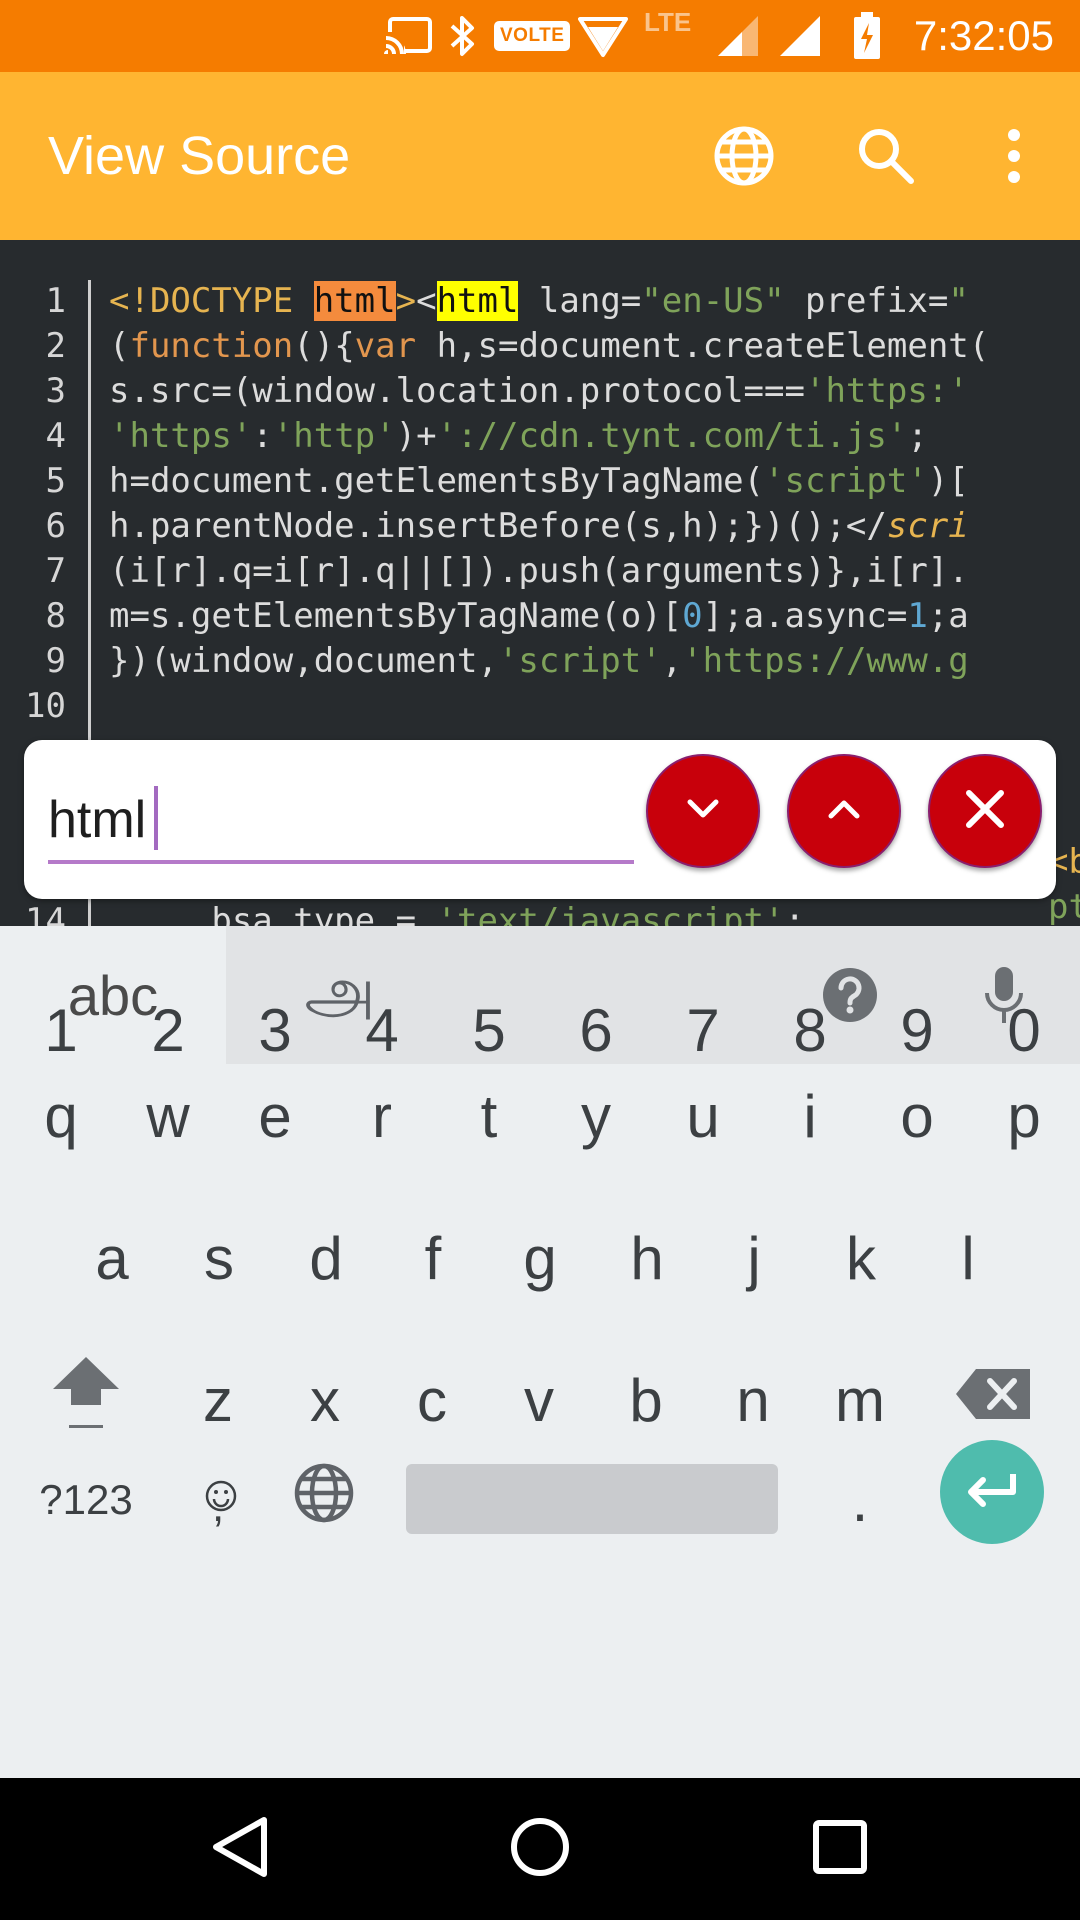 The image size is (1080, 1920). Describe the element at coordinates (1014, 156) in the screenshot. I see `more-vert-icon` at that location.